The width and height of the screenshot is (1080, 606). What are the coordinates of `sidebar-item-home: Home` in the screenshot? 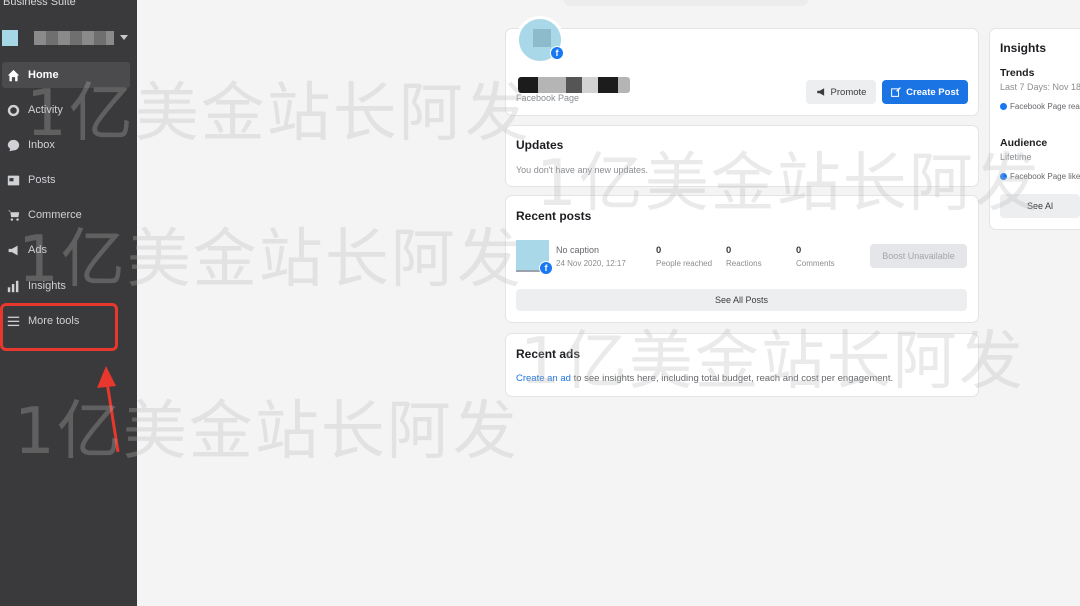 It's located at (66, 75).